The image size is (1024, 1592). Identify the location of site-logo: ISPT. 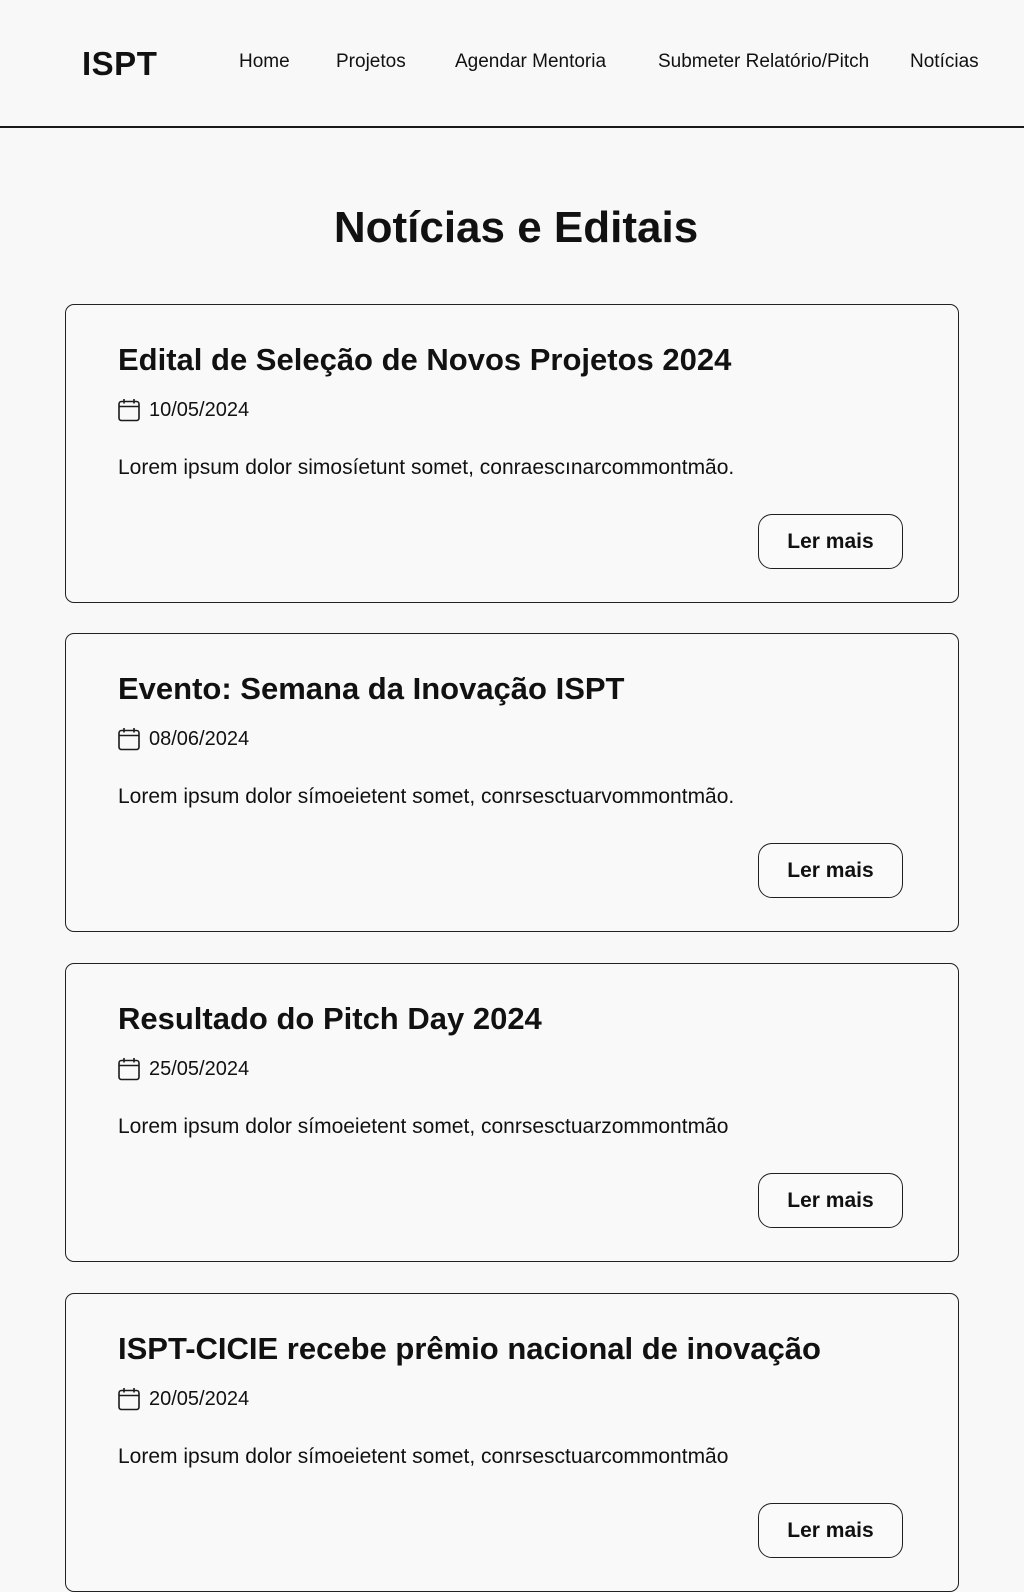
(119, 64).